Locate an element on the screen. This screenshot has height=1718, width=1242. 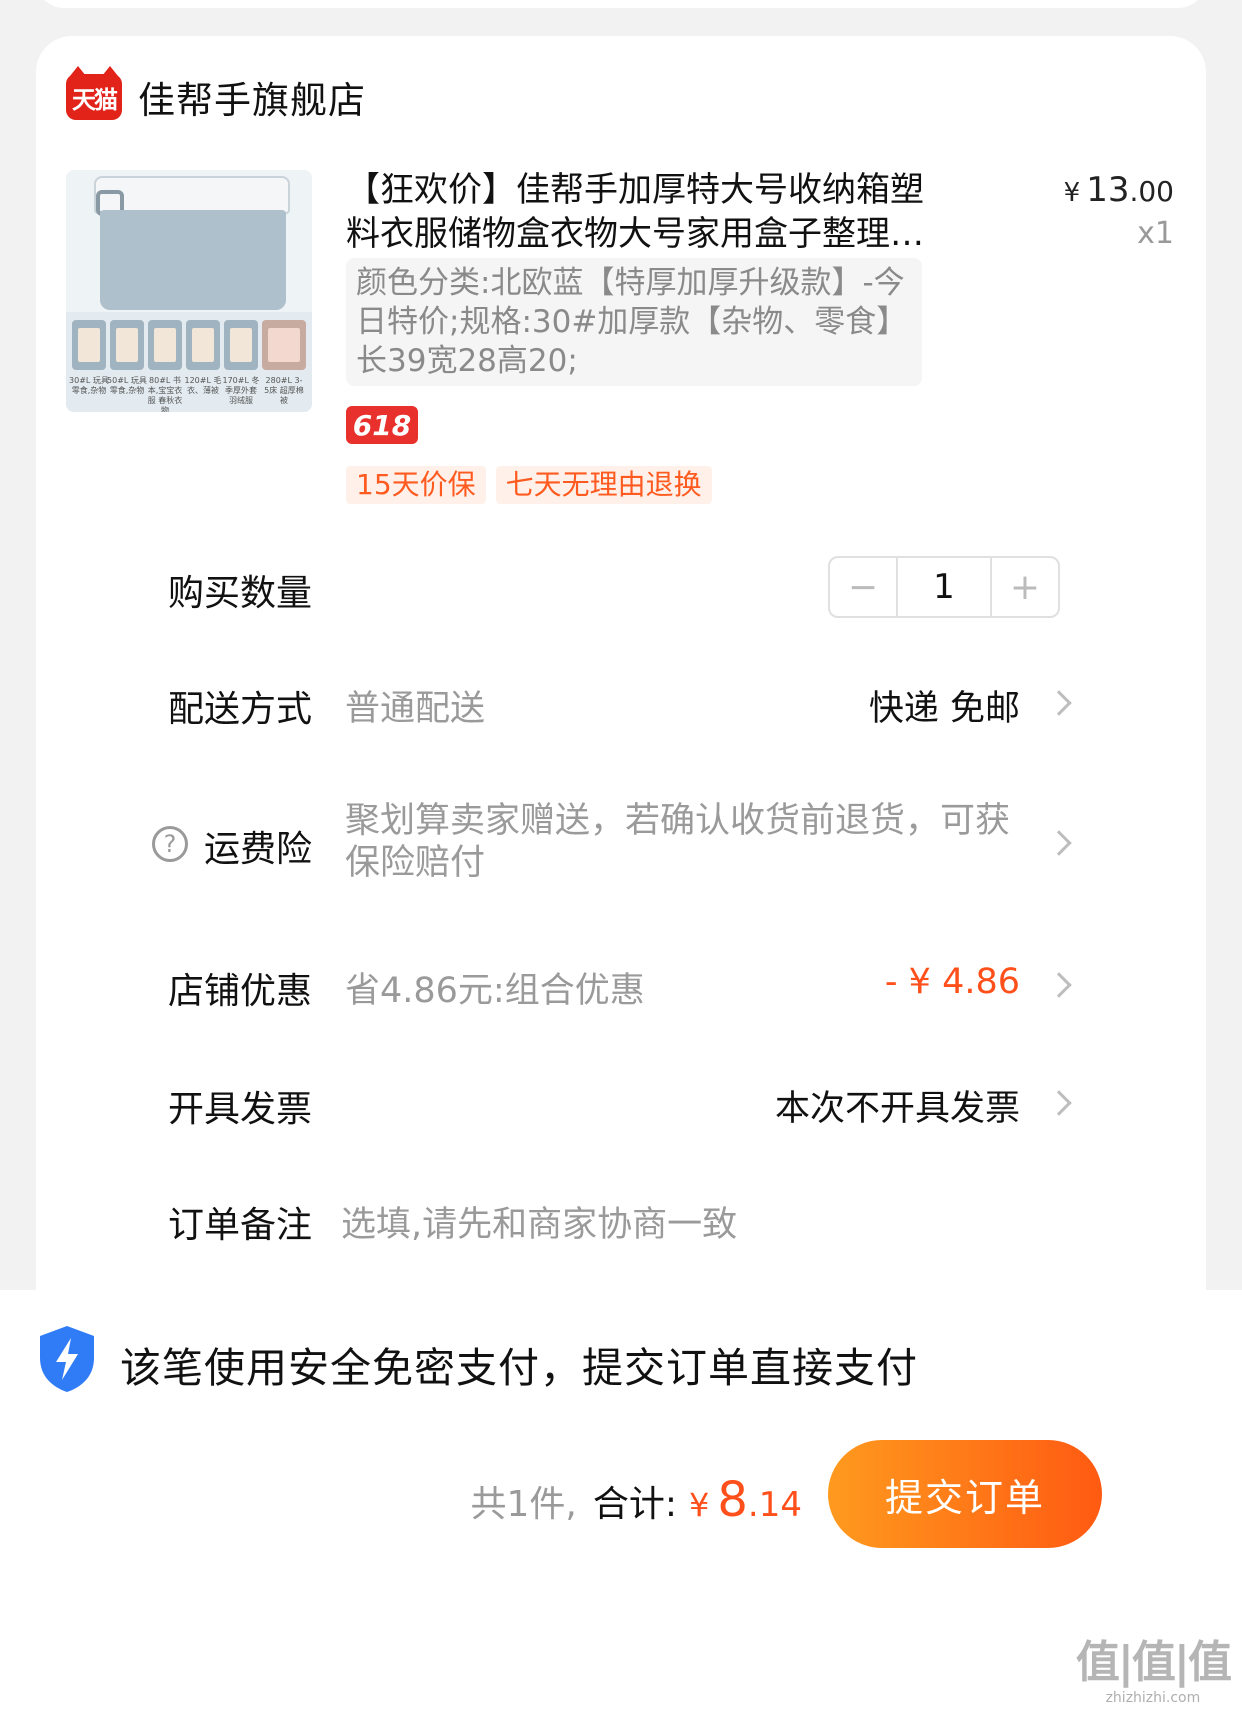
image-caption: 30#L 玩具 零食,杂物 is located at coordinates (89, 385).